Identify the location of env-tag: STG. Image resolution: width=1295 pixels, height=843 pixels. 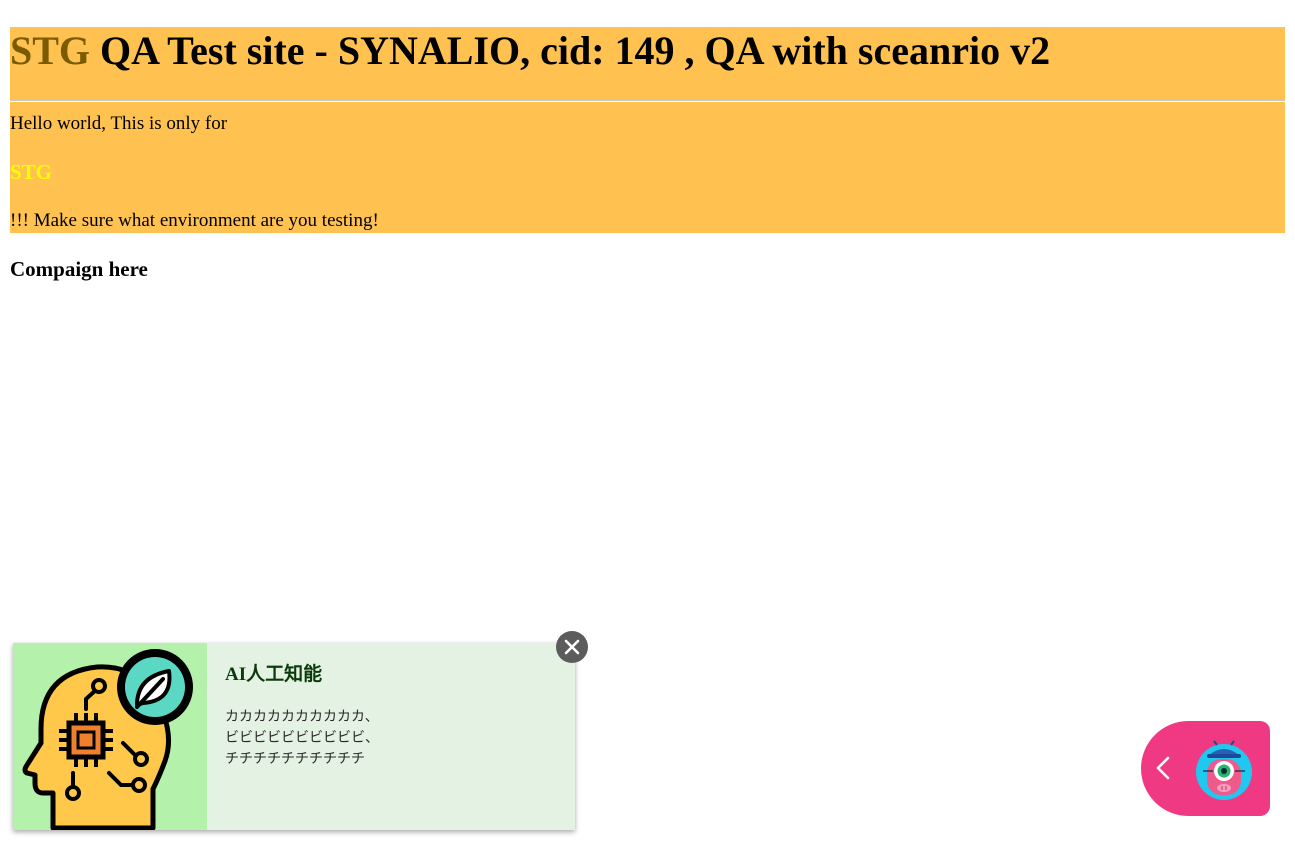
(50, 50).